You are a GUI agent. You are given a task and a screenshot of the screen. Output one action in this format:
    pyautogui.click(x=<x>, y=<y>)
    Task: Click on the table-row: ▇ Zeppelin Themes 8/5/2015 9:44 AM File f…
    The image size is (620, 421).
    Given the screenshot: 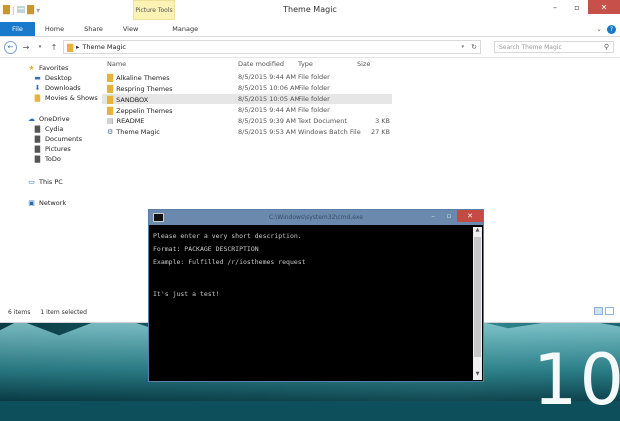 What is the action you would take?
    pyautogui.click(x=247, y=110)
    